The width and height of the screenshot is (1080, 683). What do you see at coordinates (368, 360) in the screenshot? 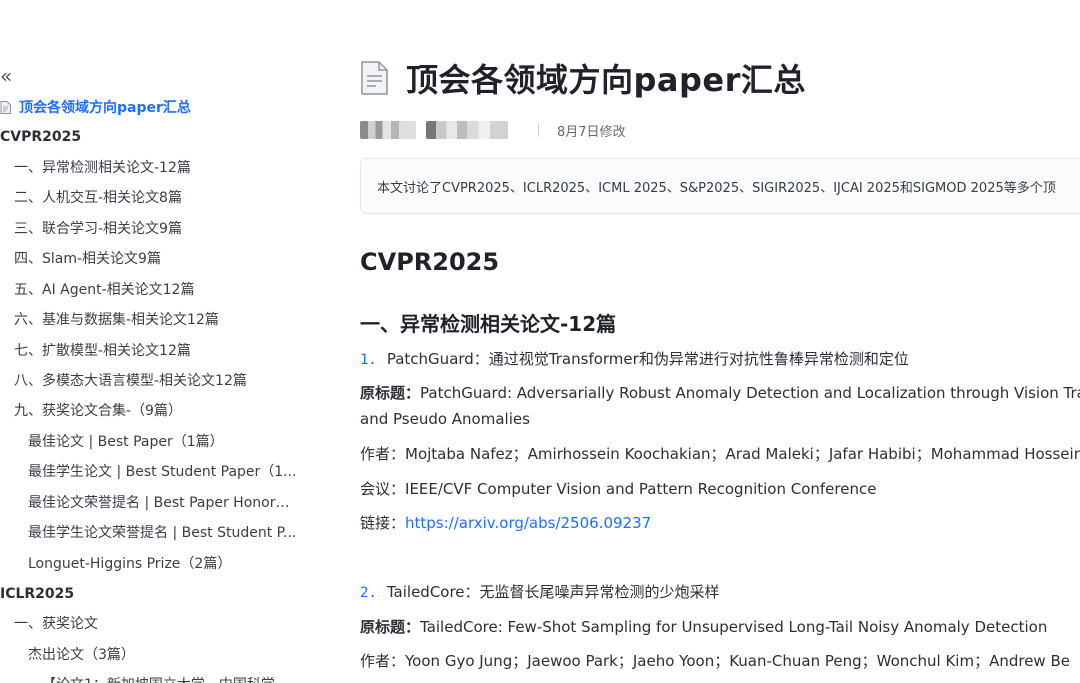
I see `list-number: 1.` at bounding box center [368, 360].